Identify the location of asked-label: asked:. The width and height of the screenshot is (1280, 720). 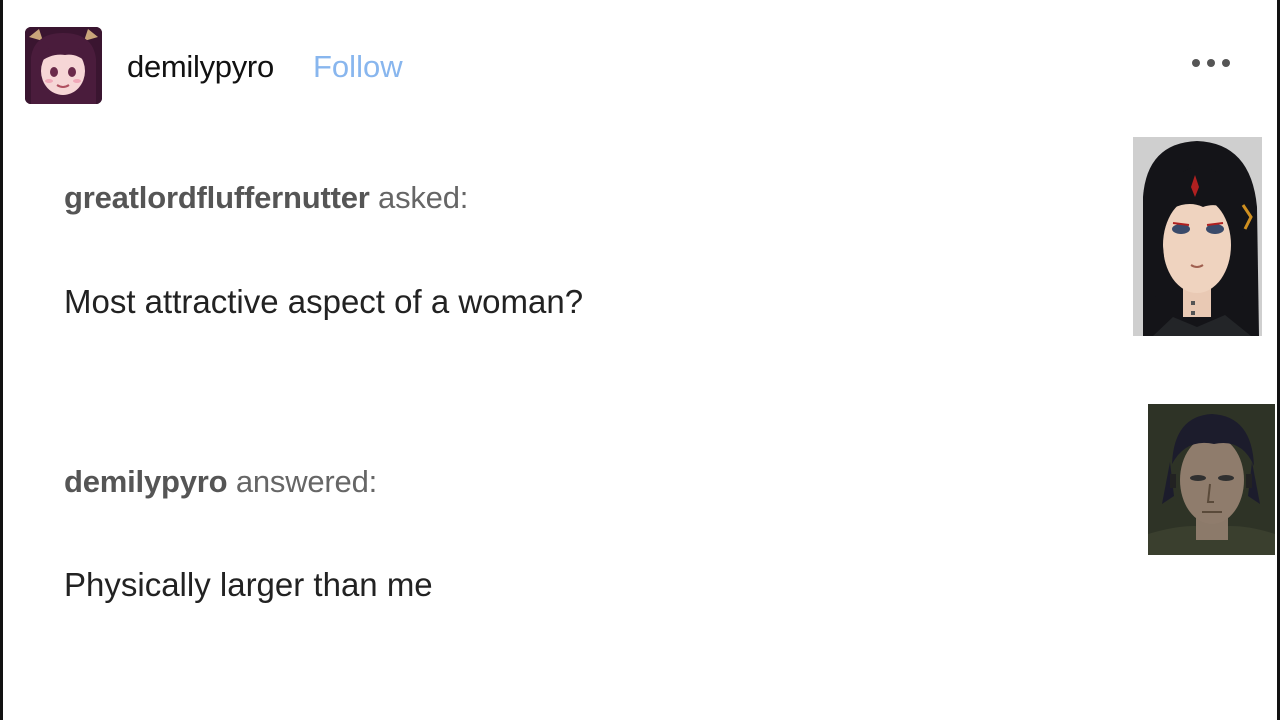
(423, 197).